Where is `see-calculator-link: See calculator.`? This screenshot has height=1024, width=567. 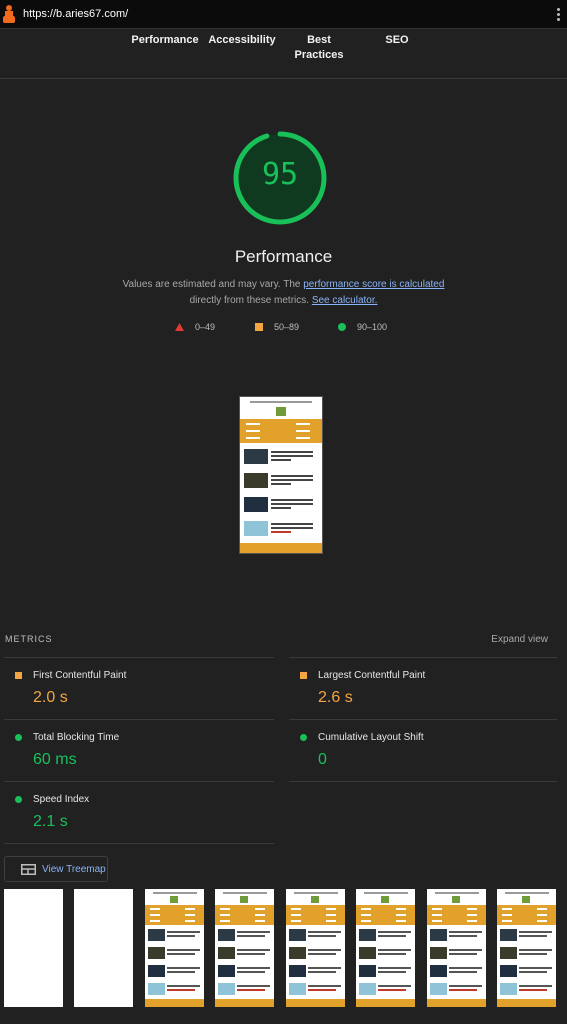
see-calculator-link: See calculator. is located at coordinates (345, 300).